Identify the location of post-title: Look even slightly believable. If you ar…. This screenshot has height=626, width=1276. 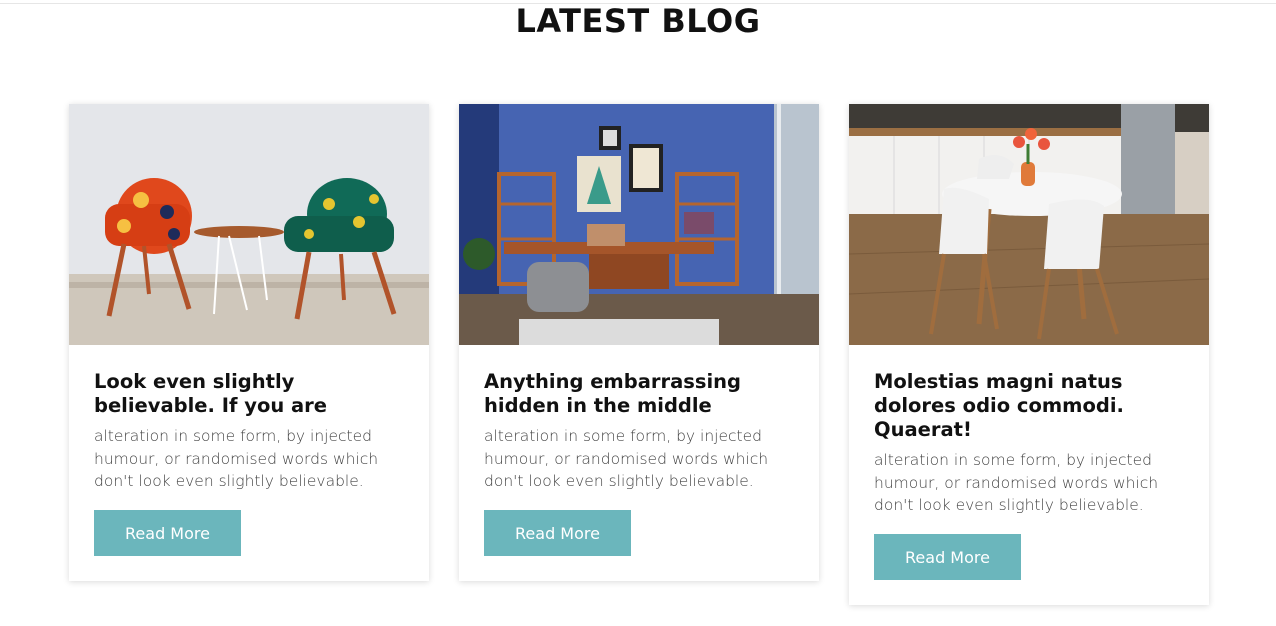
(249, 394).